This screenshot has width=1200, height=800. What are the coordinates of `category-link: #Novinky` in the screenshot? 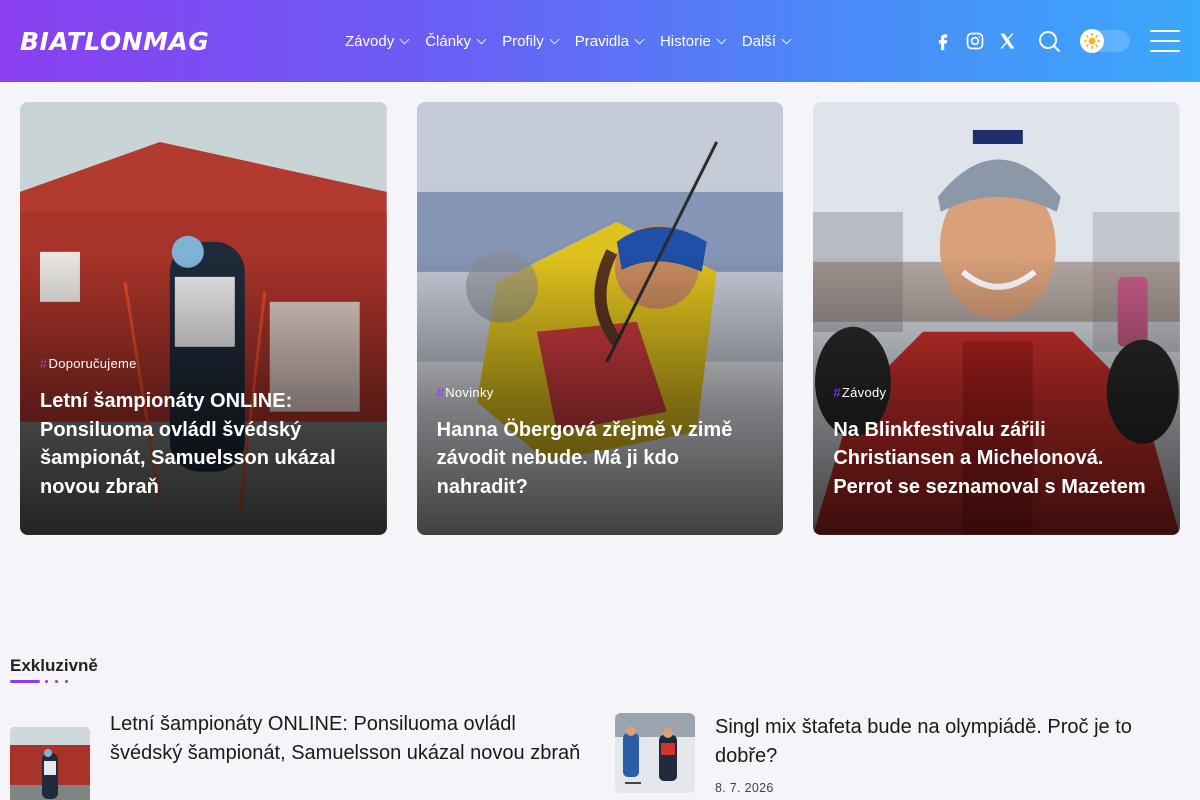 It's located at (600, 392).